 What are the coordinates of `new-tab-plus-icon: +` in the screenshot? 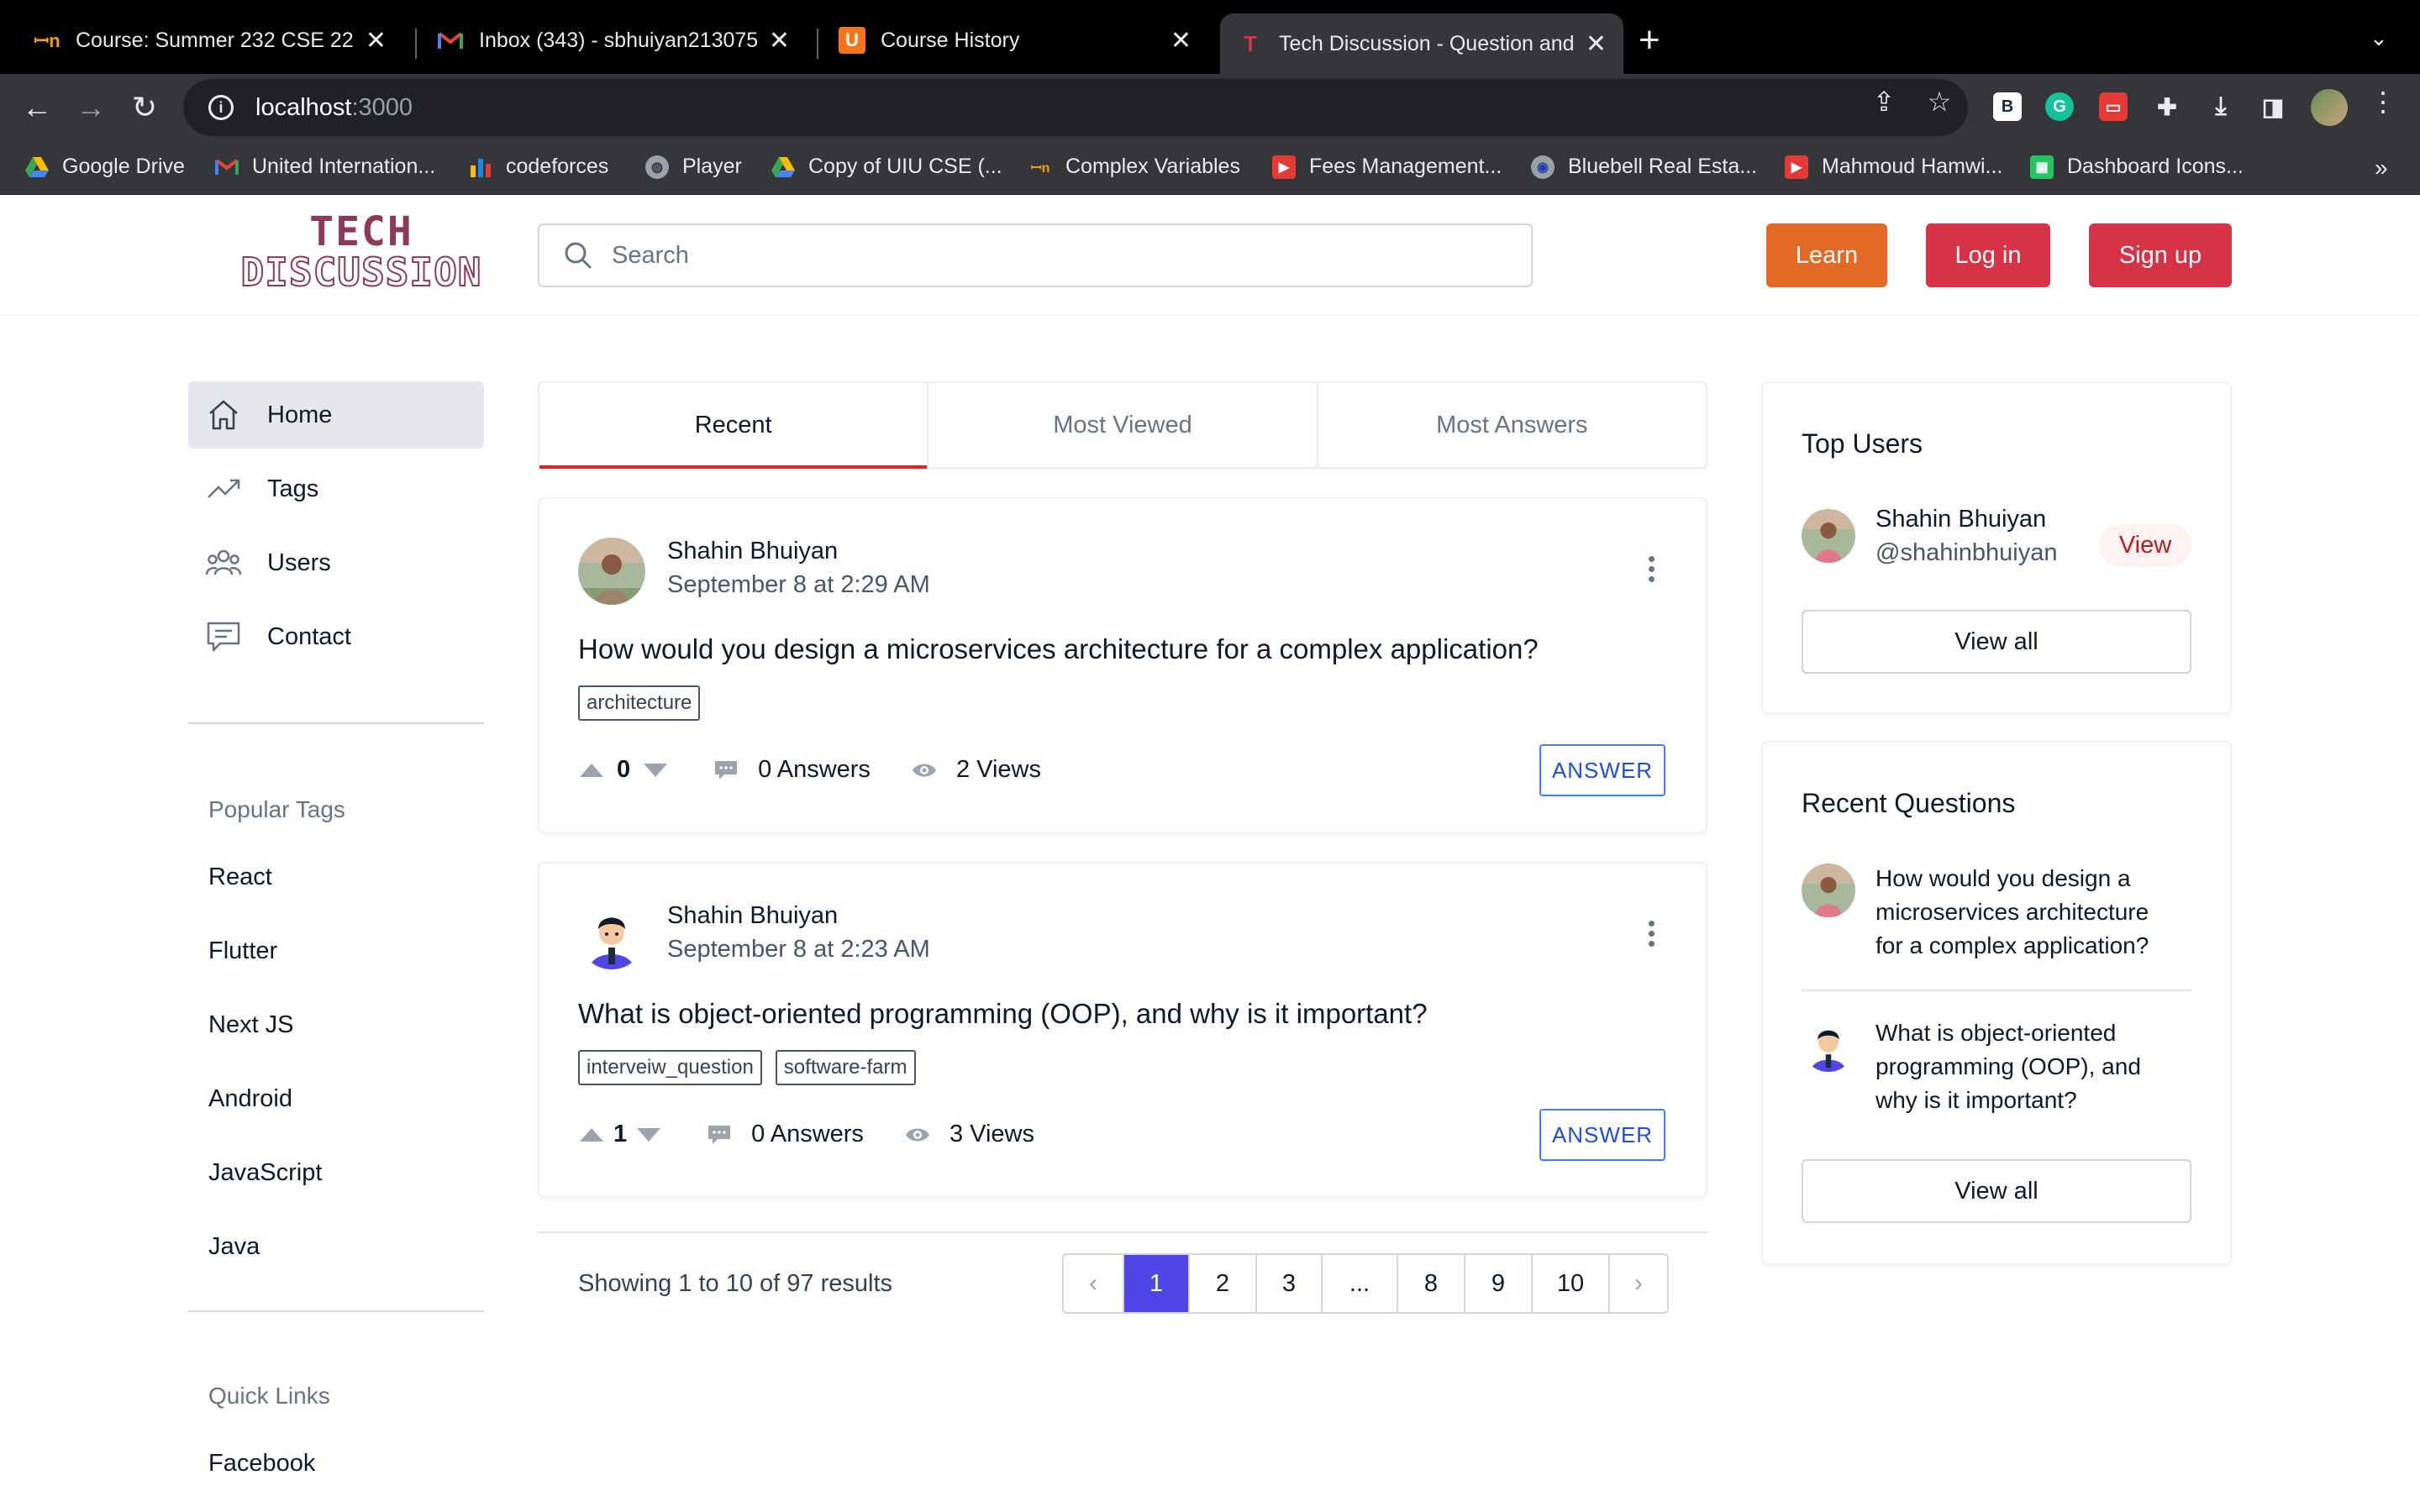 It's located at (1650, 40).